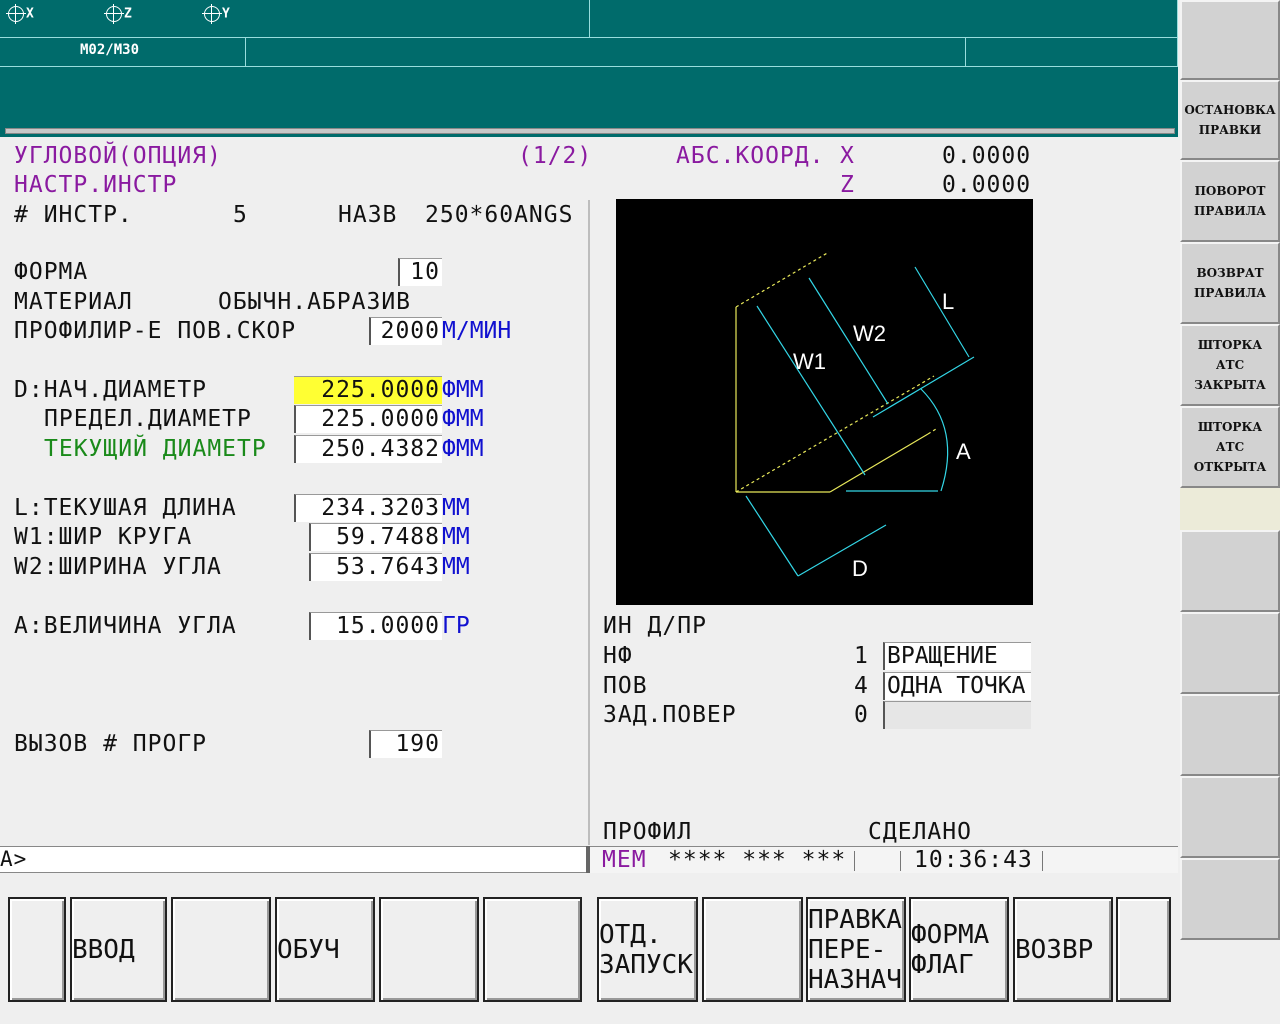 The height and width of the screenshot is (1024, 1280). What do you see at coordinates (125, 626) in the screenshot?
I see `angle-label: A:ВЕЛИЧИНА УГЛА` at bounding box center [125, 626].